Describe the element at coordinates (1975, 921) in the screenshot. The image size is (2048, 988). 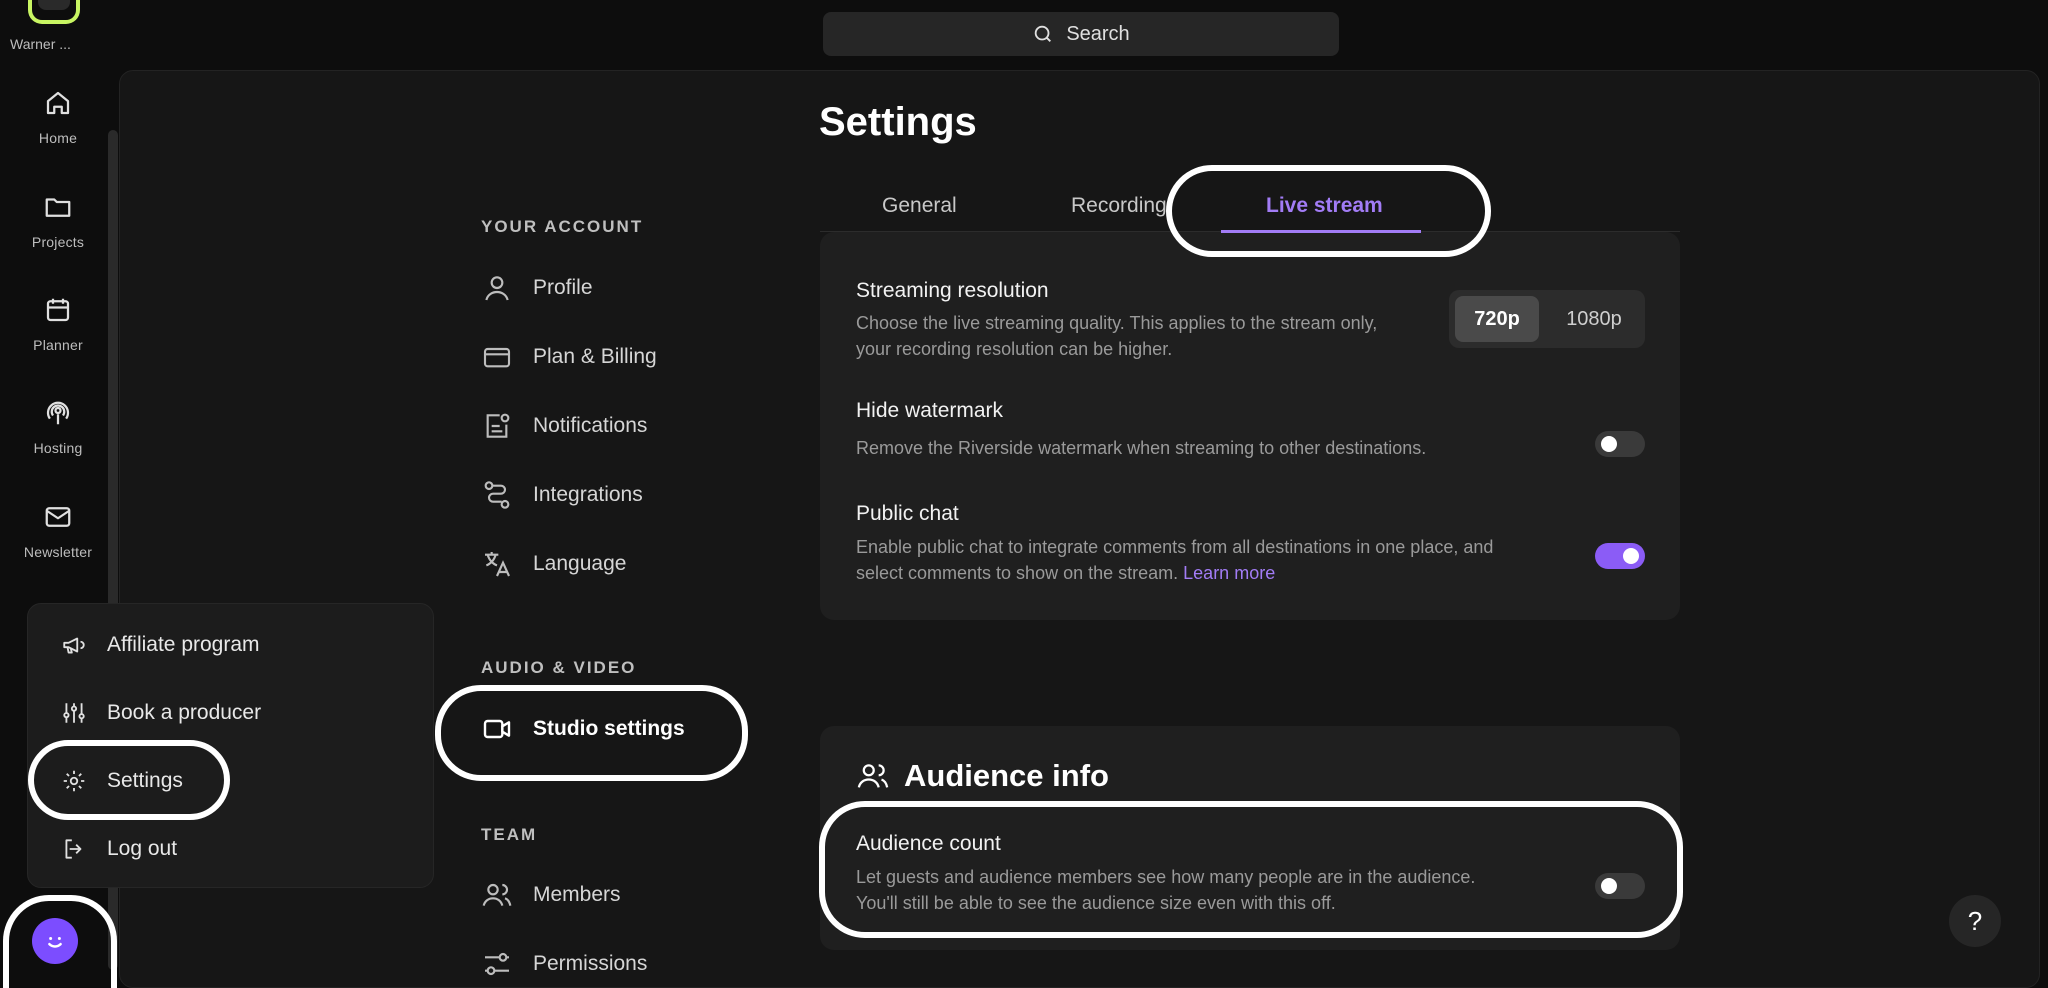
I see `help-button: ?` at that location.